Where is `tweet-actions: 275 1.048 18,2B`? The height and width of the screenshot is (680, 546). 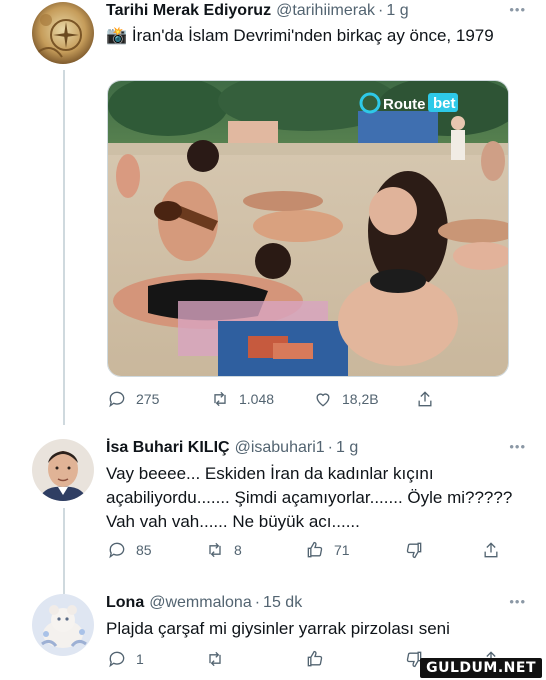
tweet-actions: 275 1.048 18,2B is located at coordinates (277, 399).